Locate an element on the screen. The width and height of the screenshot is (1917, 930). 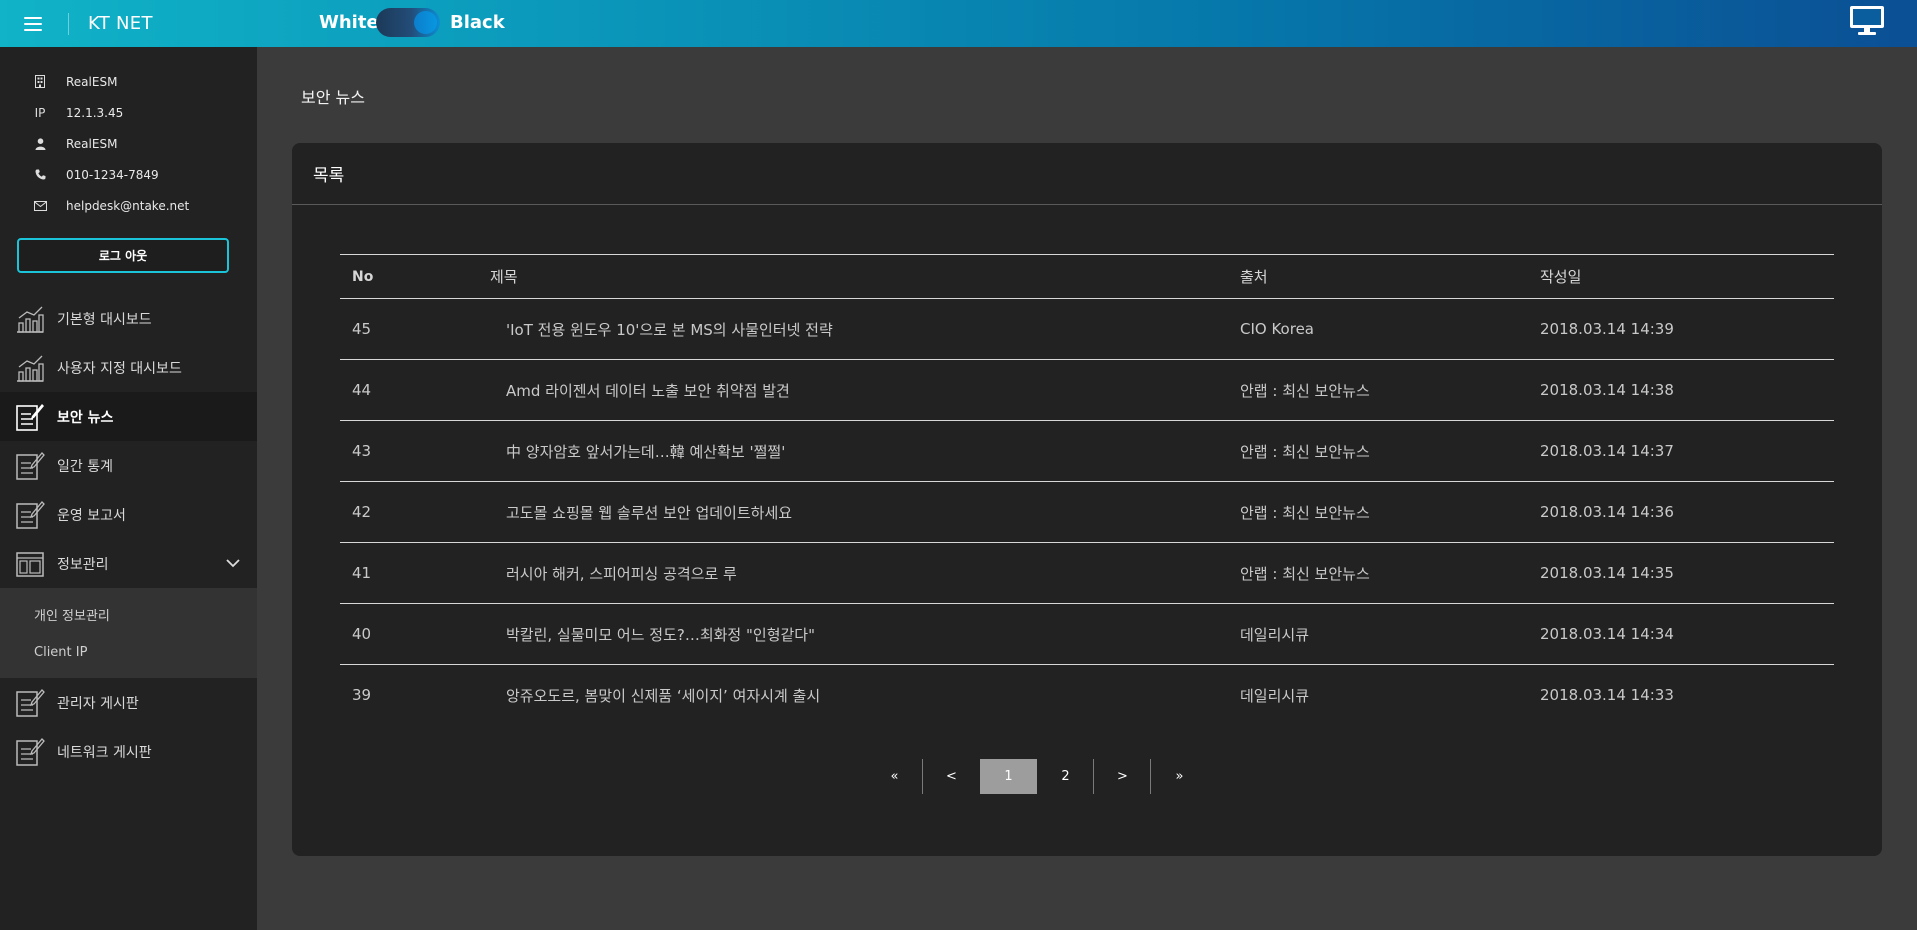
cell-date: 2018.03.14 14:38 is located at coordinates (1687, 390).